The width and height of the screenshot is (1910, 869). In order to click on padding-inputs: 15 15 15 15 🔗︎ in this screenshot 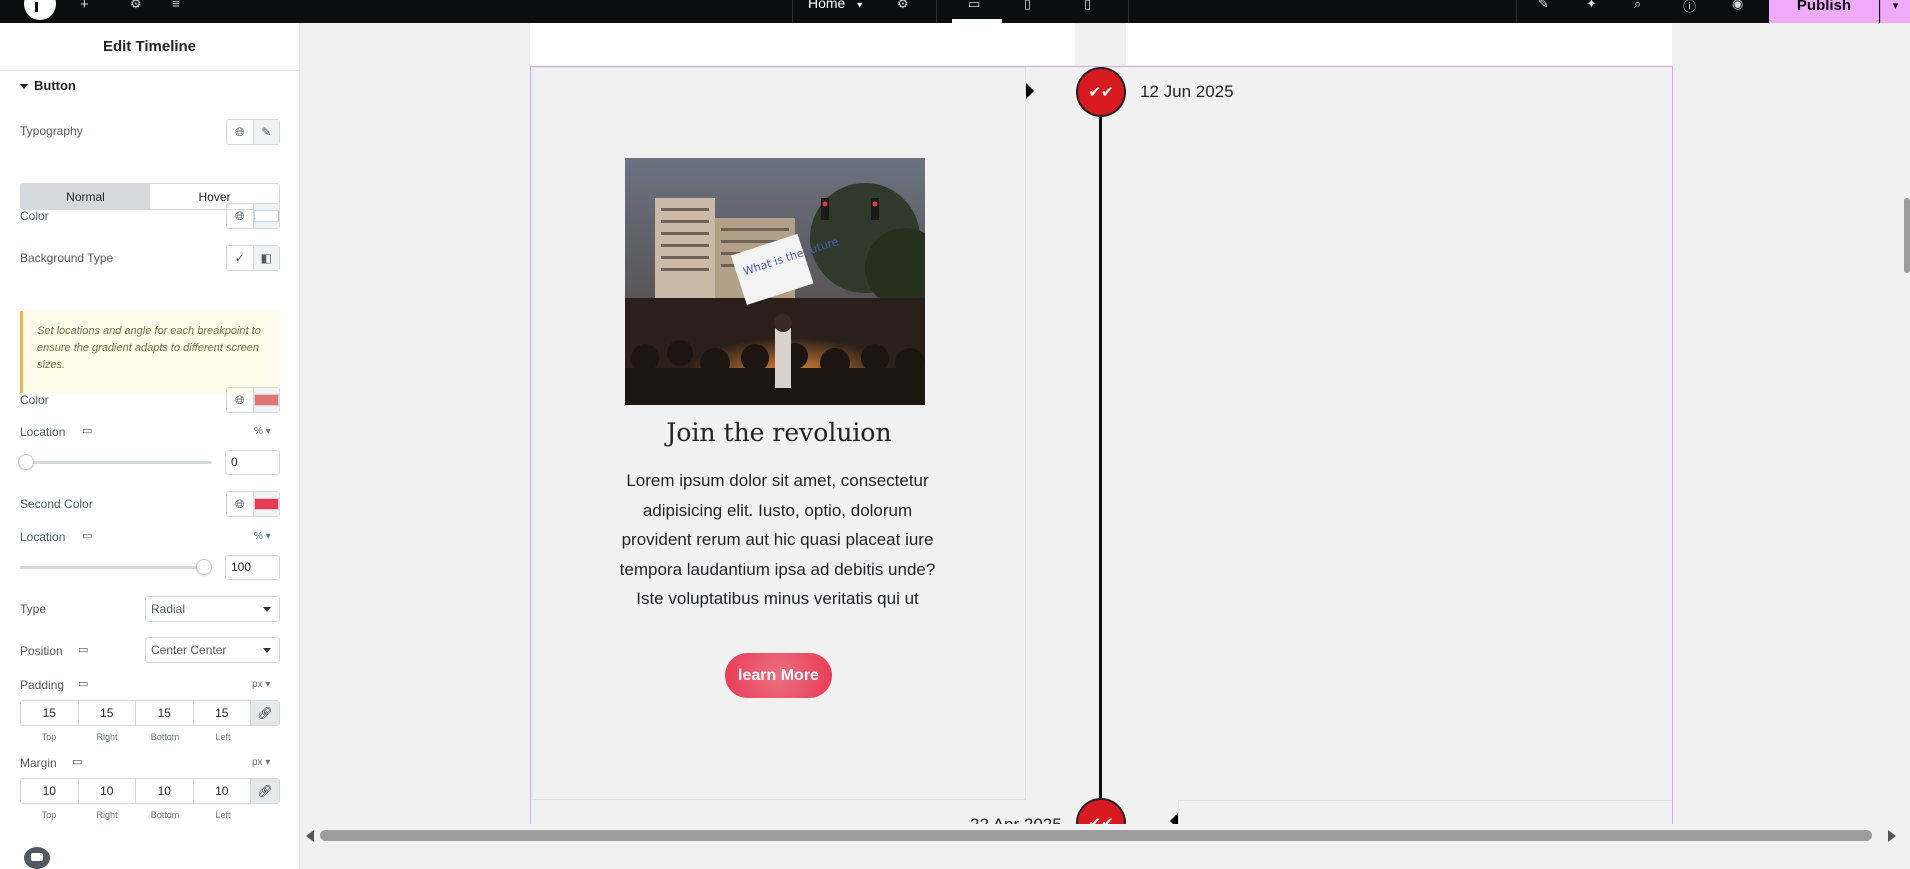, I will do `click(150, 713)`.